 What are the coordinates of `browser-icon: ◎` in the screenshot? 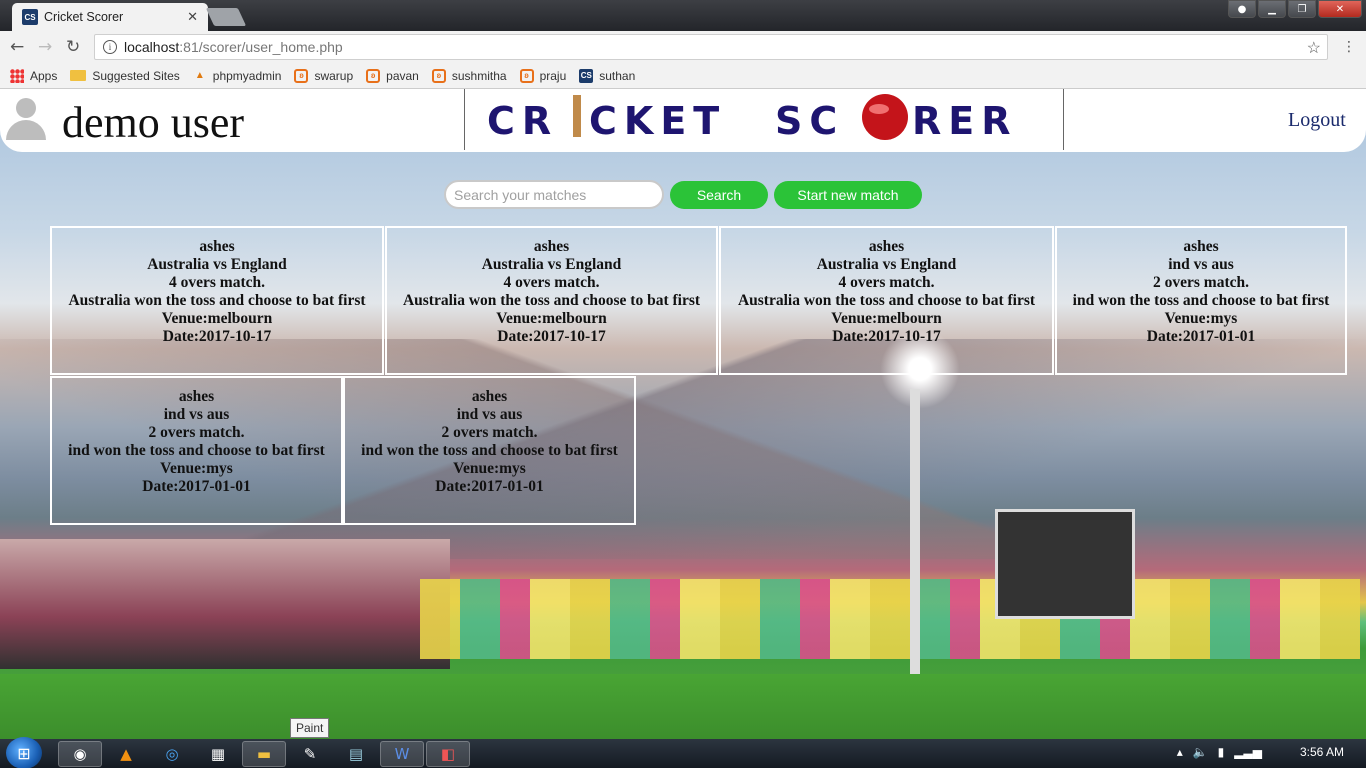 It's located at (172, 754).